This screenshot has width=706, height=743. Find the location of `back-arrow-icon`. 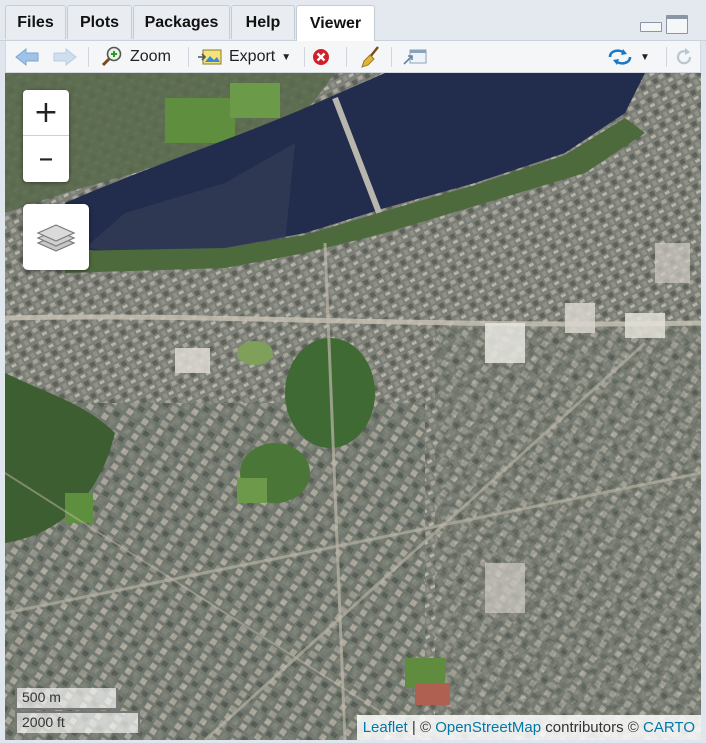

back-arrow-icon is located at coordinates (27, 57).